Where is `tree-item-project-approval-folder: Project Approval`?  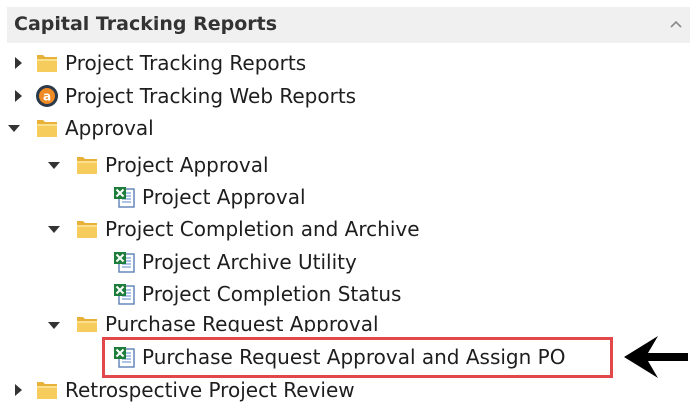 tree-item-project-approval-folder: Project Approval is located at coordinates (157, 165).